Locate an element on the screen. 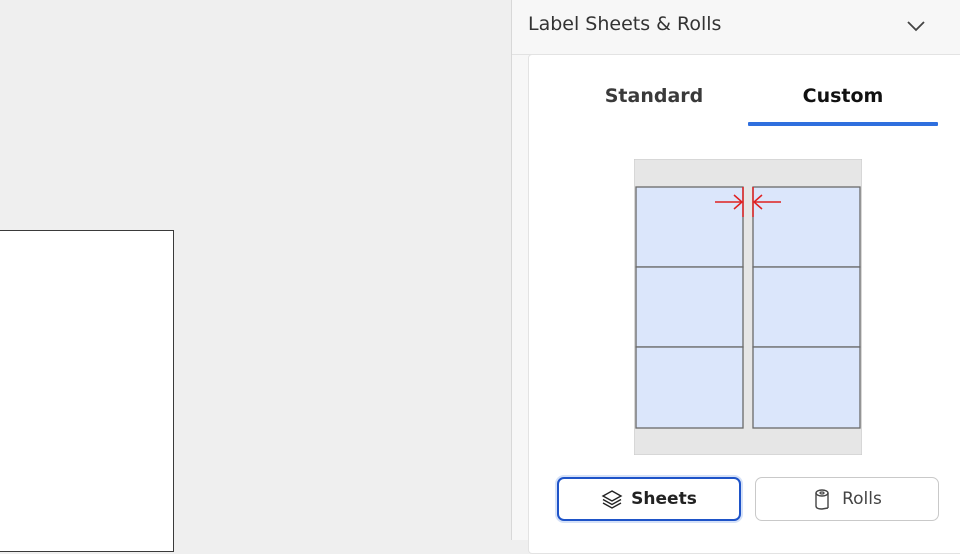 Image resolution: width=960 pixels, height=554 pixels. roll-icon is located at coordinates (822, 499).